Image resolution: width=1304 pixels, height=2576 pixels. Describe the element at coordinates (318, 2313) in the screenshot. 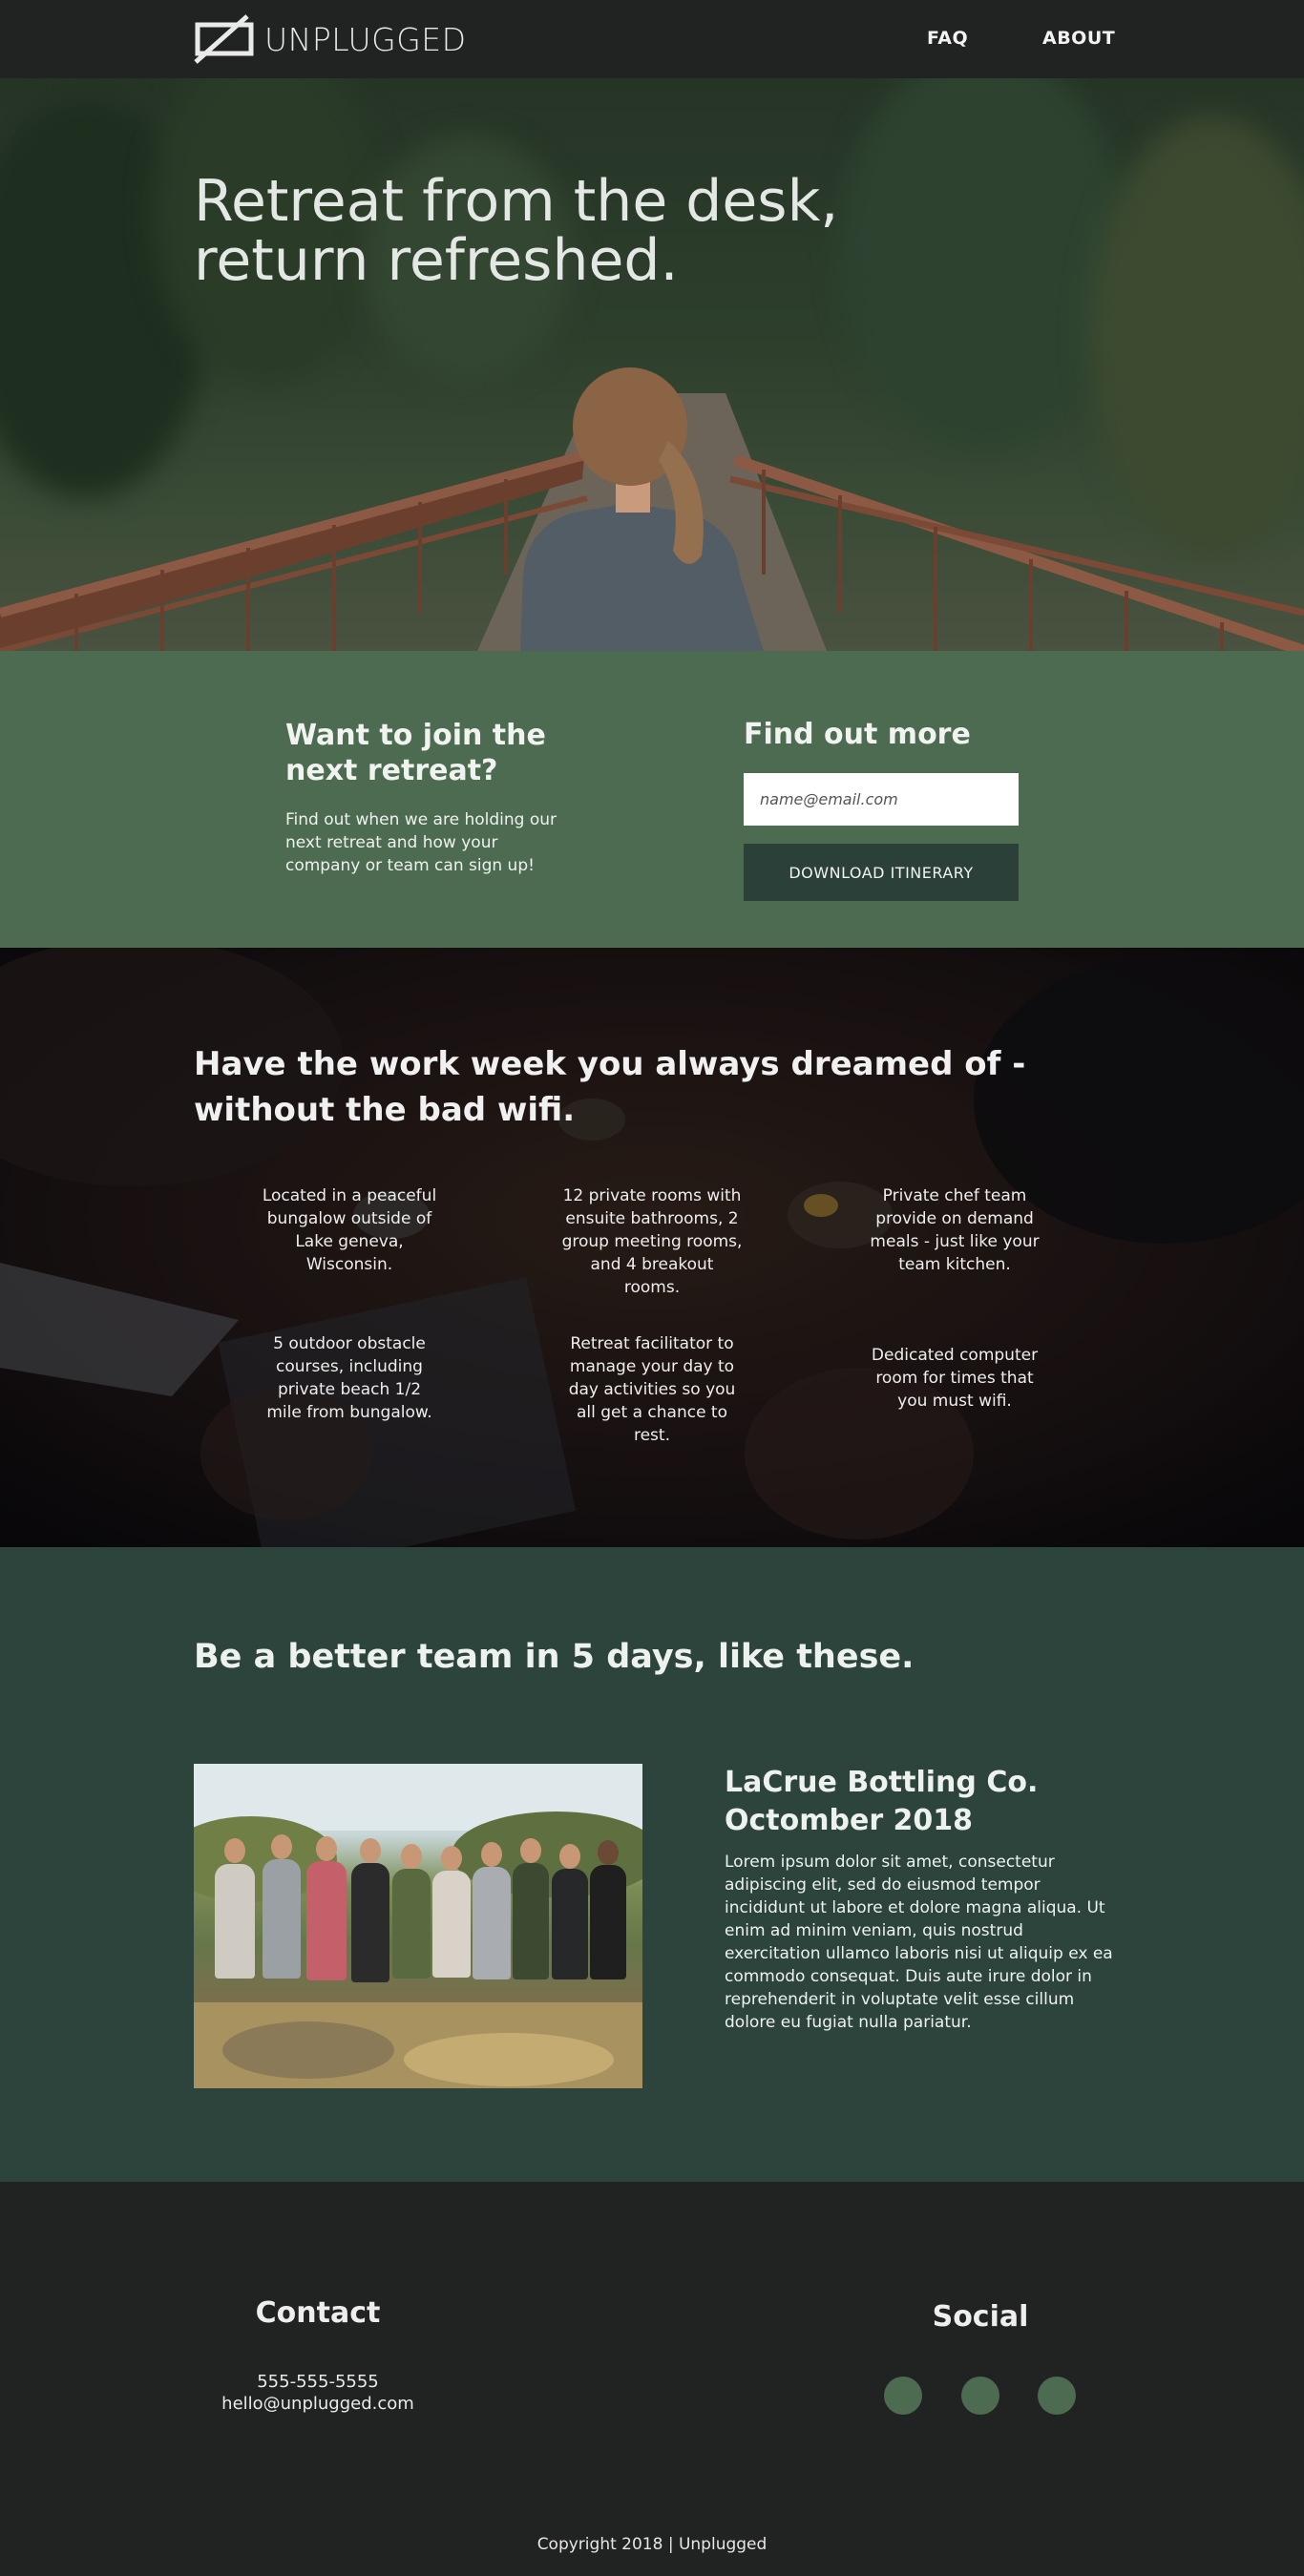

I see `contact-heading: Contact` at that location.